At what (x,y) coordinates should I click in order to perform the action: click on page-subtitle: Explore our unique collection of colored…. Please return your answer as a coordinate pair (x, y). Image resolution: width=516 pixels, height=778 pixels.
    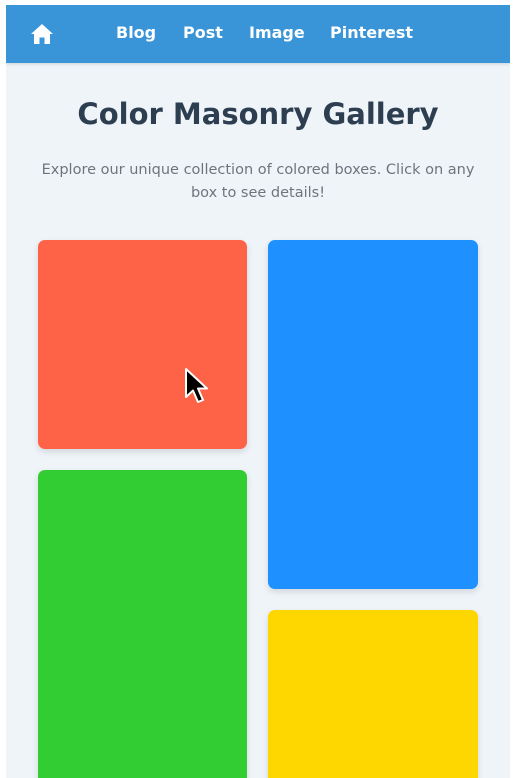
    Looking at the image, I should click on (258, 181).